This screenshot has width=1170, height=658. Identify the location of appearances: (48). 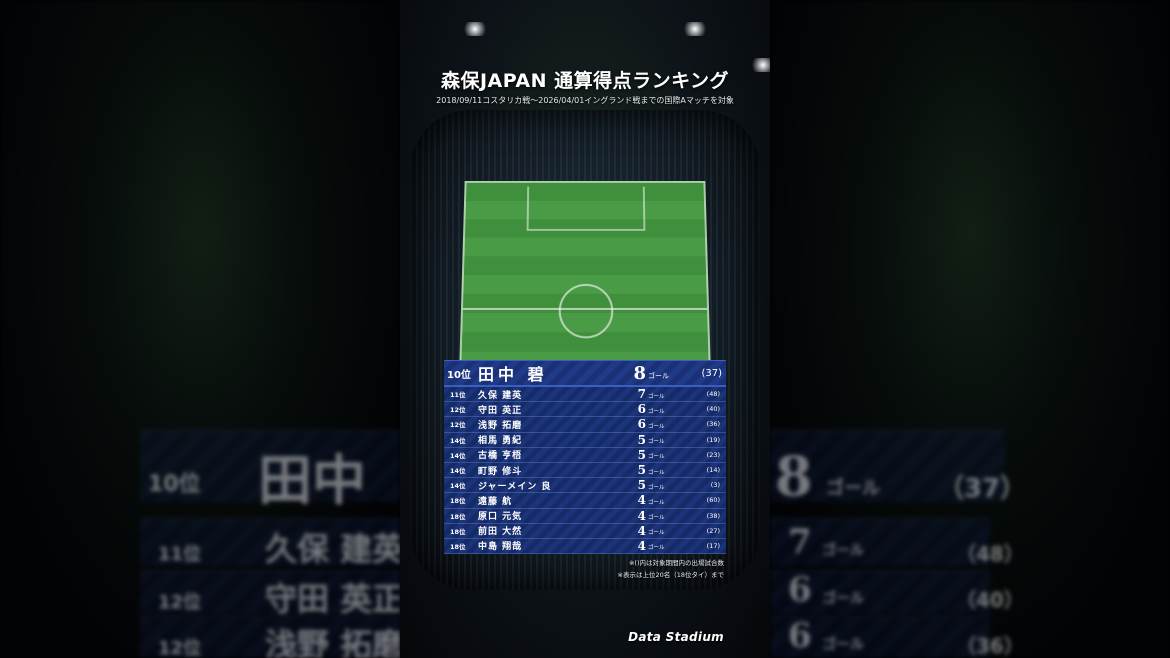
(713, 394).